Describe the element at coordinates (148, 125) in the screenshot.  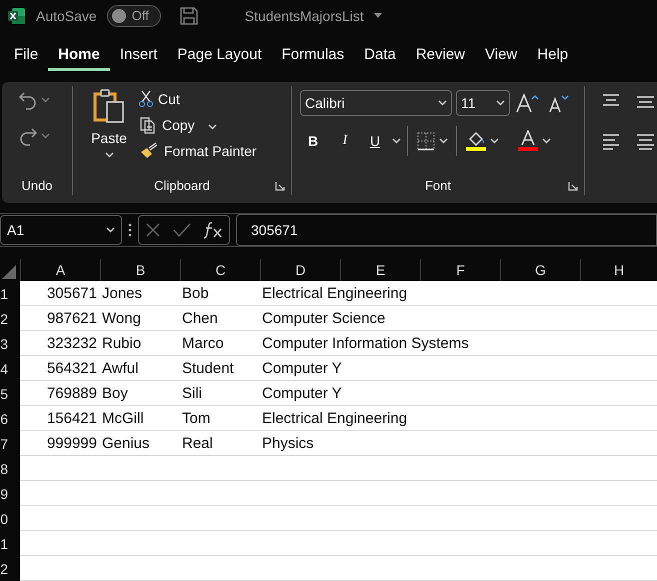
I see `copy-icon` at that location.